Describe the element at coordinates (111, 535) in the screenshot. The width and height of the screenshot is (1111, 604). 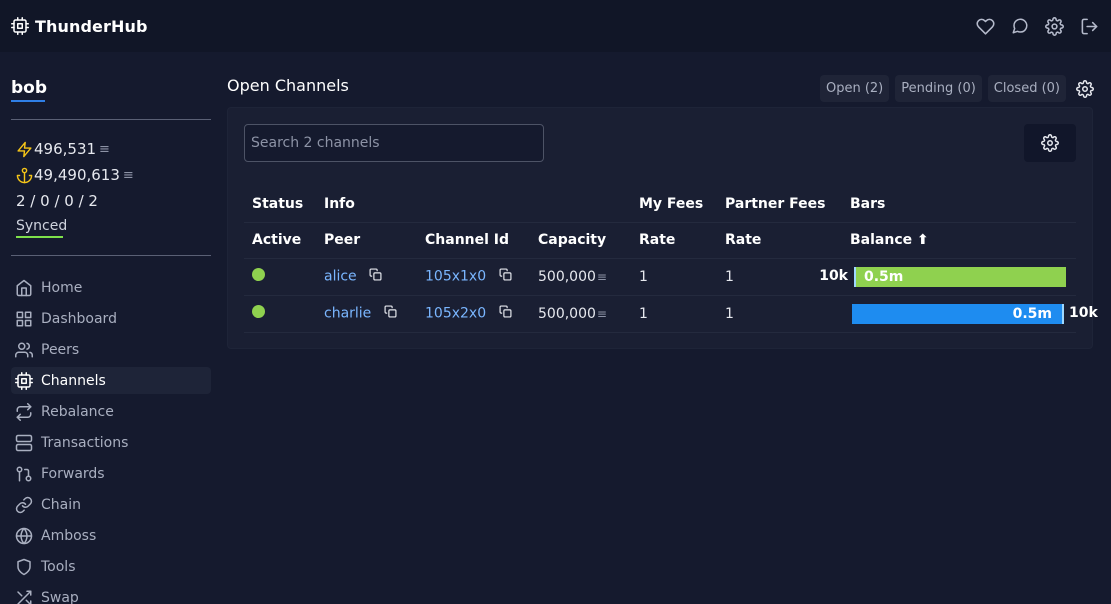
I see `sidebar-item-amboss: Amboss` at that location.